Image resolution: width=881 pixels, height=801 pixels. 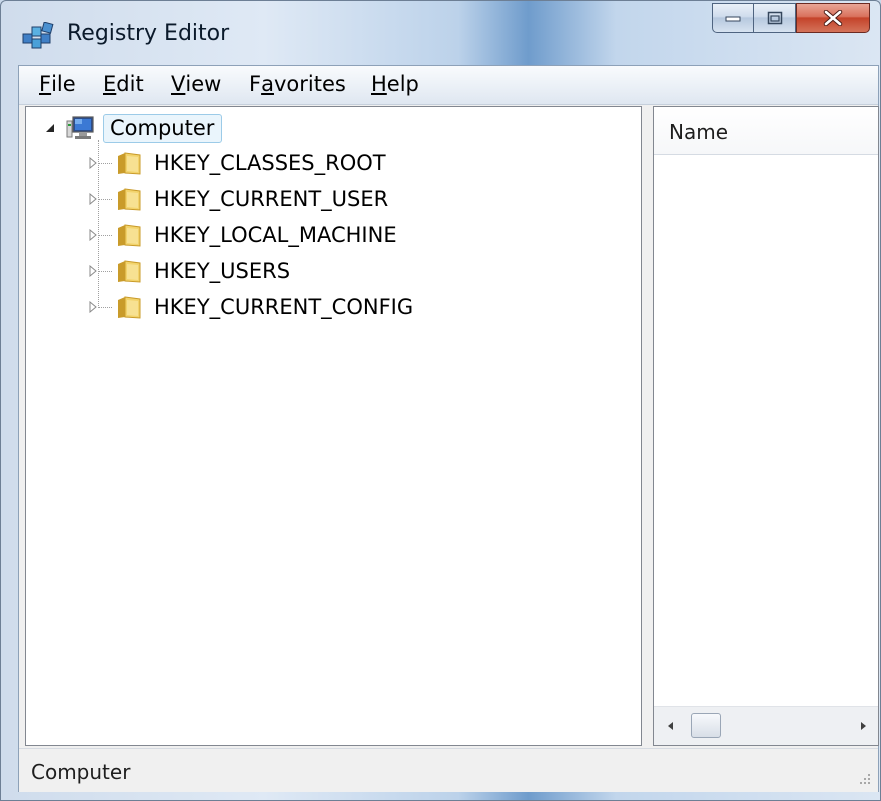 I want to click on tree-item-hkey-classes-root: HKEY_CLASSES_ROOT, so click(x=237, y=163).